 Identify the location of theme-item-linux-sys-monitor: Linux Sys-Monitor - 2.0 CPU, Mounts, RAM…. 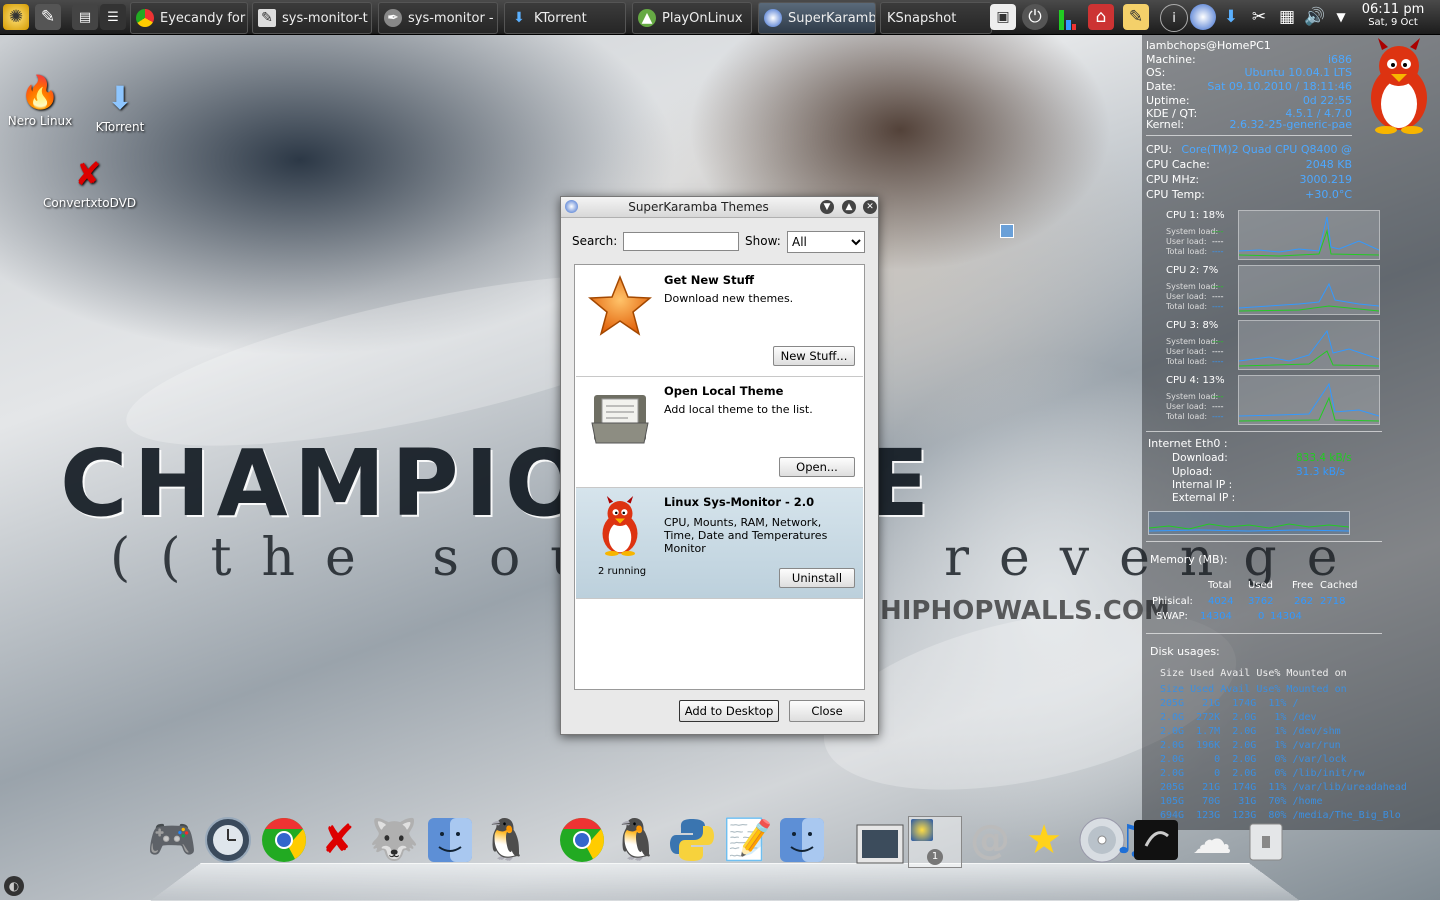
(719, 543).